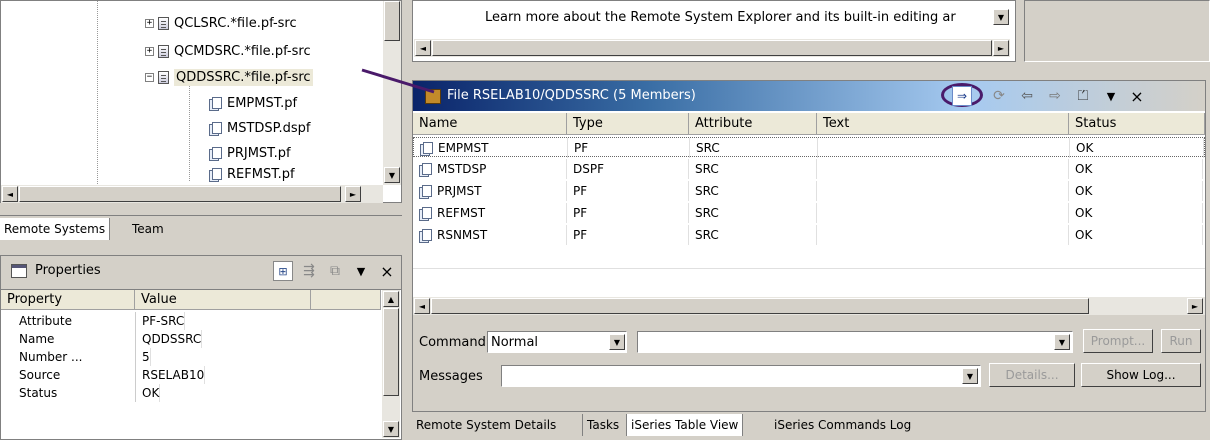 This screenshot has height=440, width=1210. What do you see at coordinates (391, 299) in the screenshot?
I see `scroll-up-button: ▲` at bounding box center [391, 299].